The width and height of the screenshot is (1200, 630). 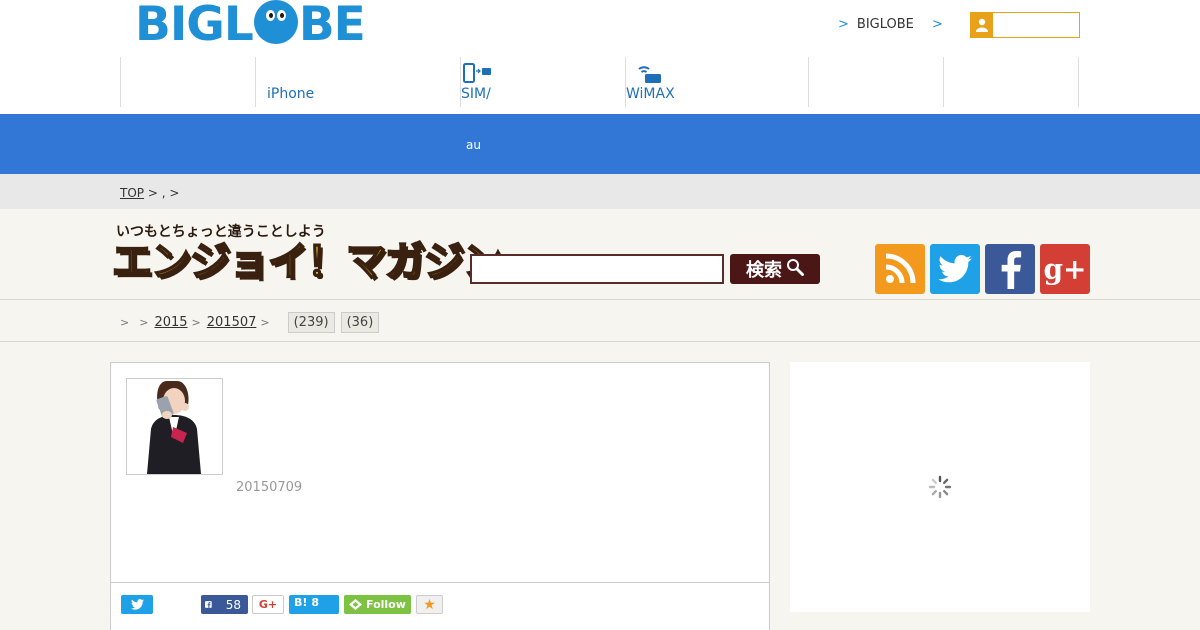 What do you see at coordinates (357, 82) in the screenshot?
I see `nav-item-iphone: iPhone` at bounding box center [357, 82].